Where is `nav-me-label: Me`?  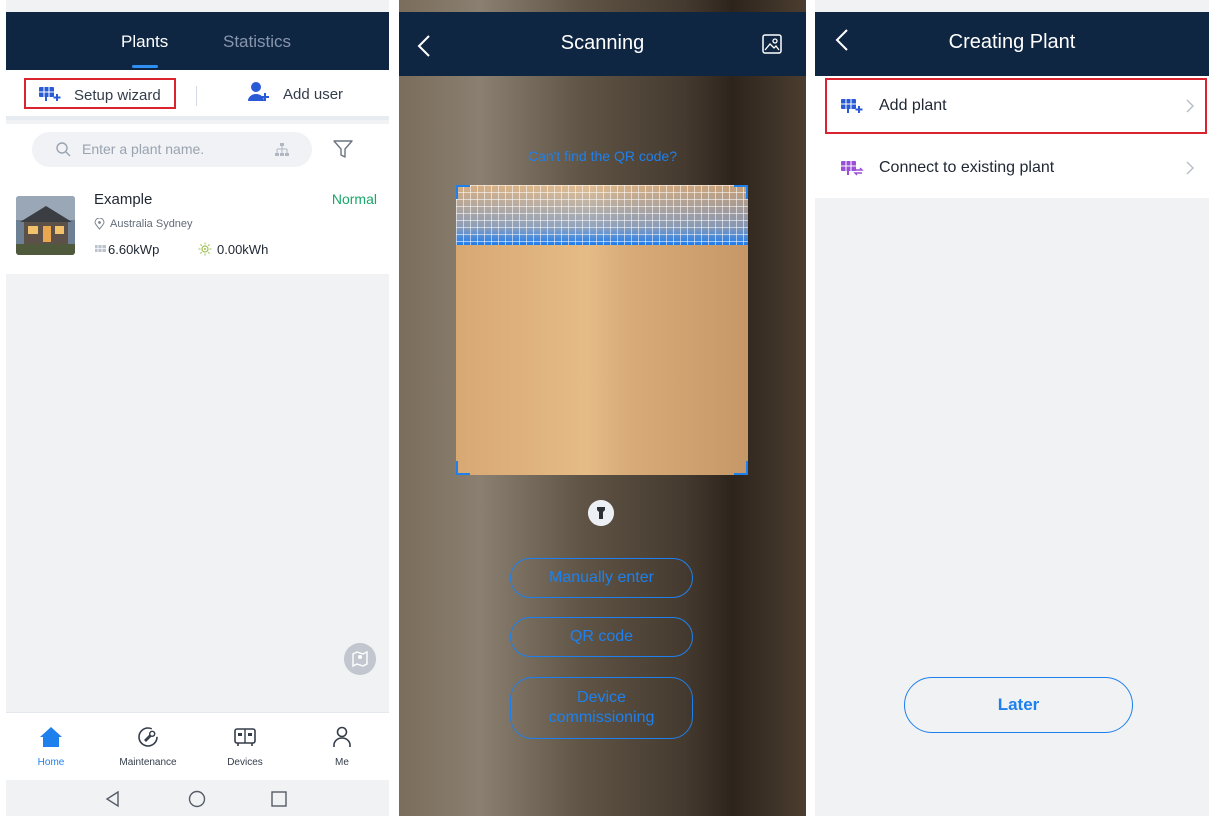 nav-me-label: Me is located at coordinates (342, 762).